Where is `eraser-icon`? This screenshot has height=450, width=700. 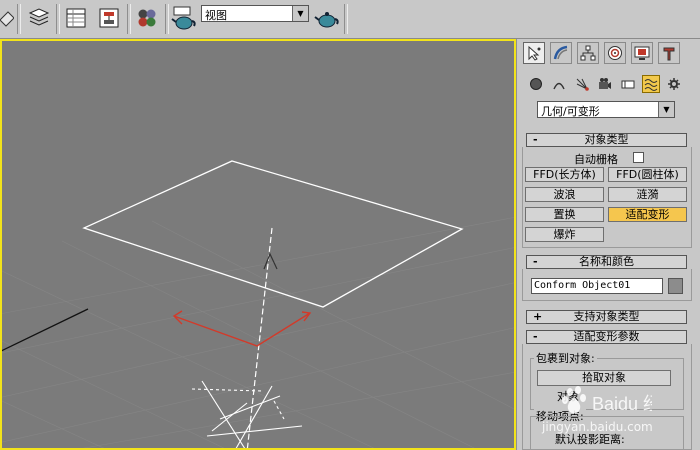
eraser-icon is located at coordinates (7, 18).